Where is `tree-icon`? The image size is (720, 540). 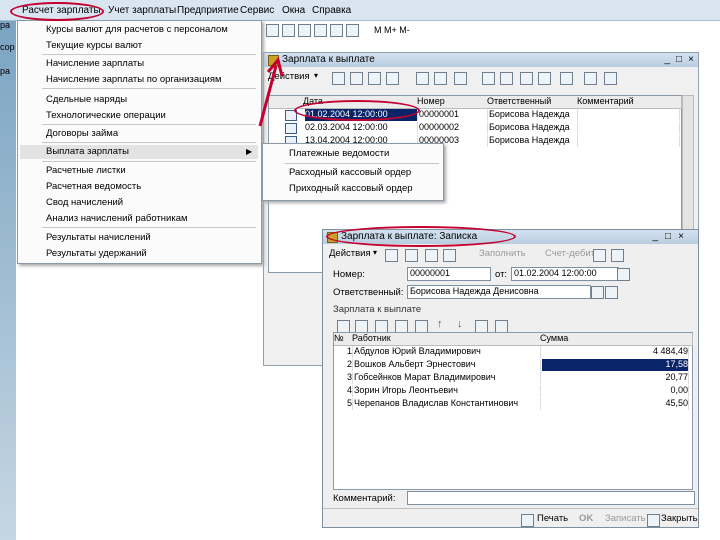
tree-icon is located at coordinates (488, 78).